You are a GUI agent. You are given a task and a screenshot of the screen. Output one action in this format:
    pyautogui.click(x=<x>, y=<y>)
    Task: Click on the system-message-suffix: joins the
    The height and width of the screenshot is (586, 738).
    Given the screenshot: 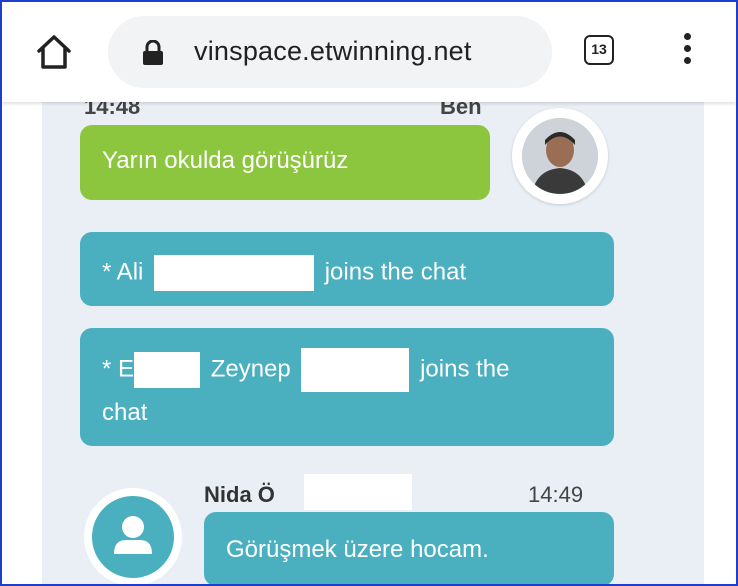 What is the action you would take?
    pyautogui.click(x=465, y=369)
    